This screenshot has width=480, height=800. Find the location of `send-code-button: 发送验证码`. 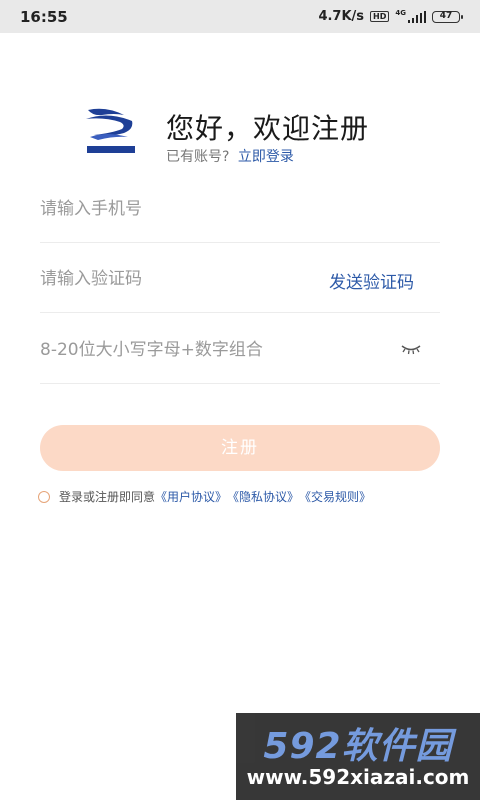

send-code-button: 发送验证码 is located at coordinates (371, 280).